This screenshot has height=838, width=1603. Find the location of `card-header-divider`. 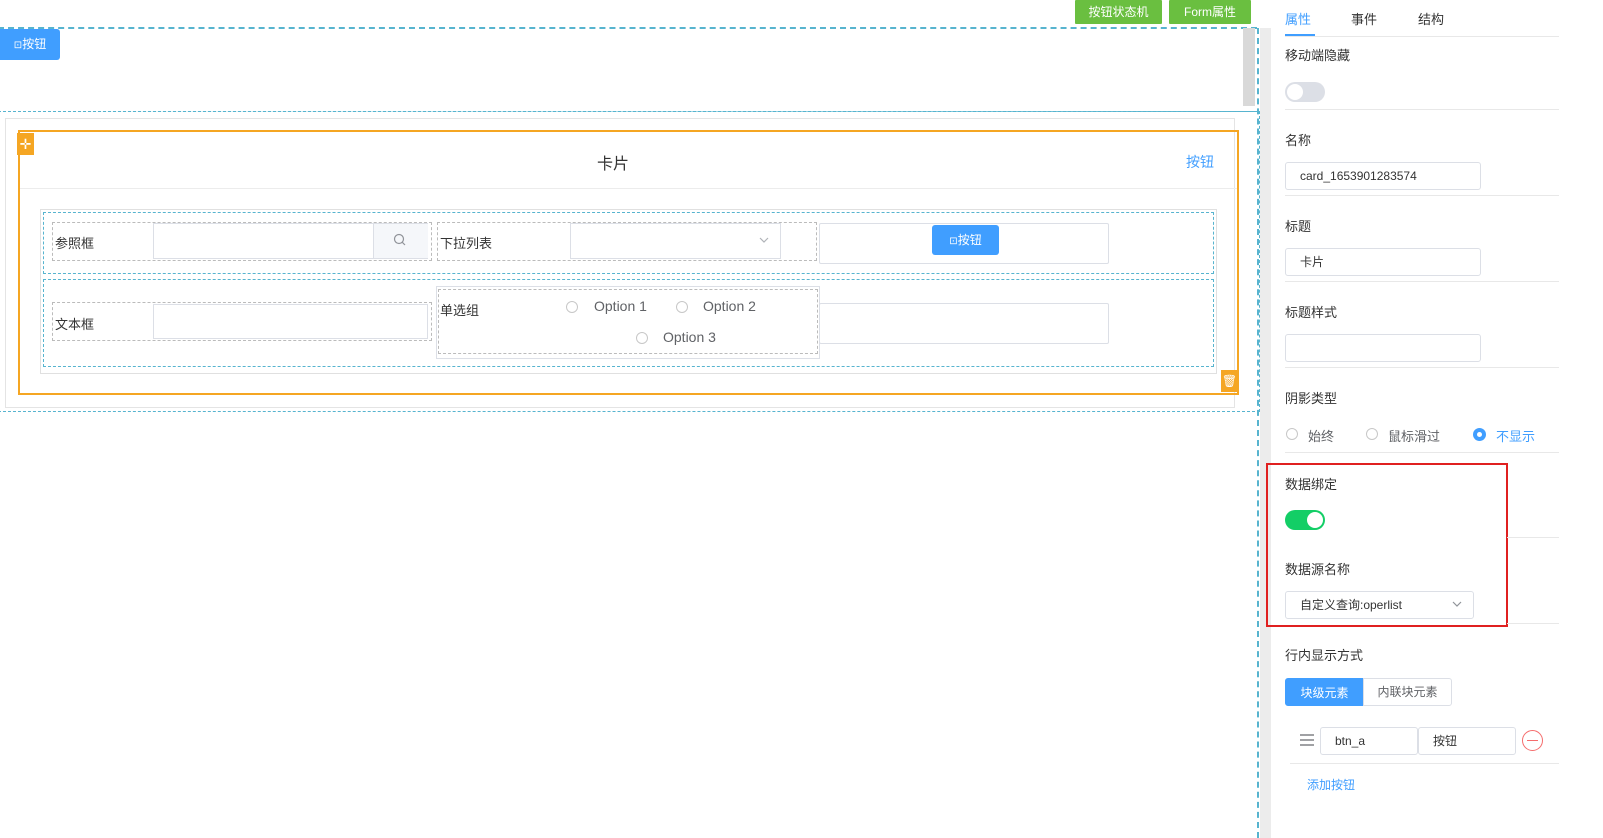

card-header-divider is located at coordinates (628, 188).